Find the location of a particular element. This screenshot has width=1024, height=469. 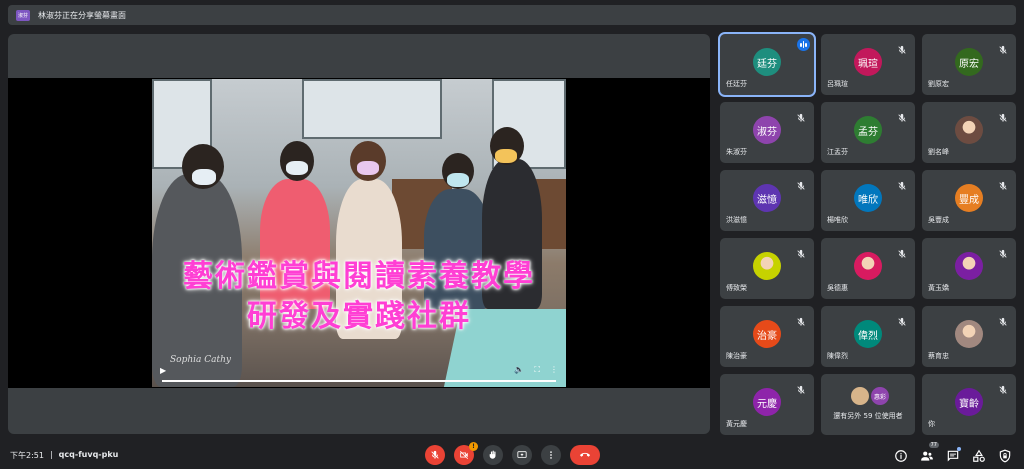

call-controls: ! is located at coordinates (512, 453).